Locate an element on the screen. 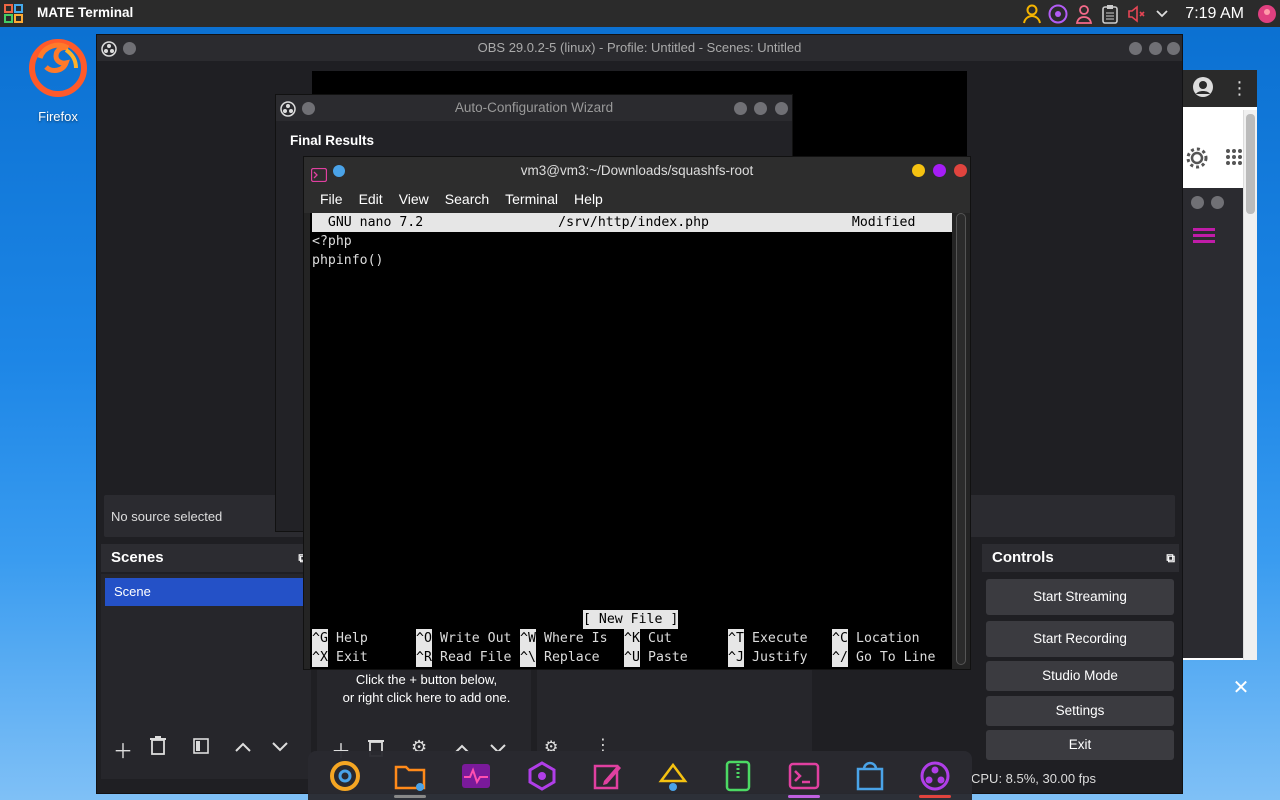 The height and width of the screenshot is (800, 1280). scene-list-item: Scene is located at coordinates (205, 592).